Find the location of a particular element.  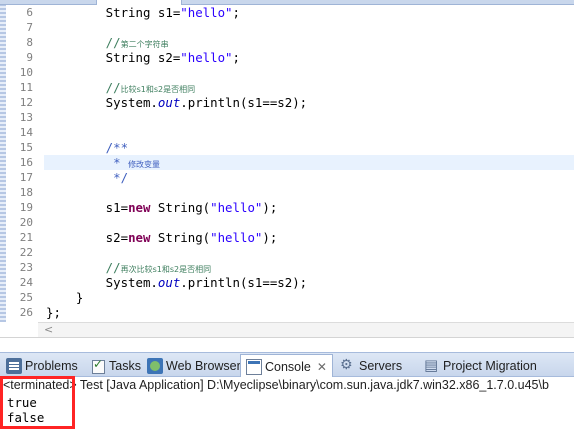

line-number: 10 is located at coordinates (26, 72).